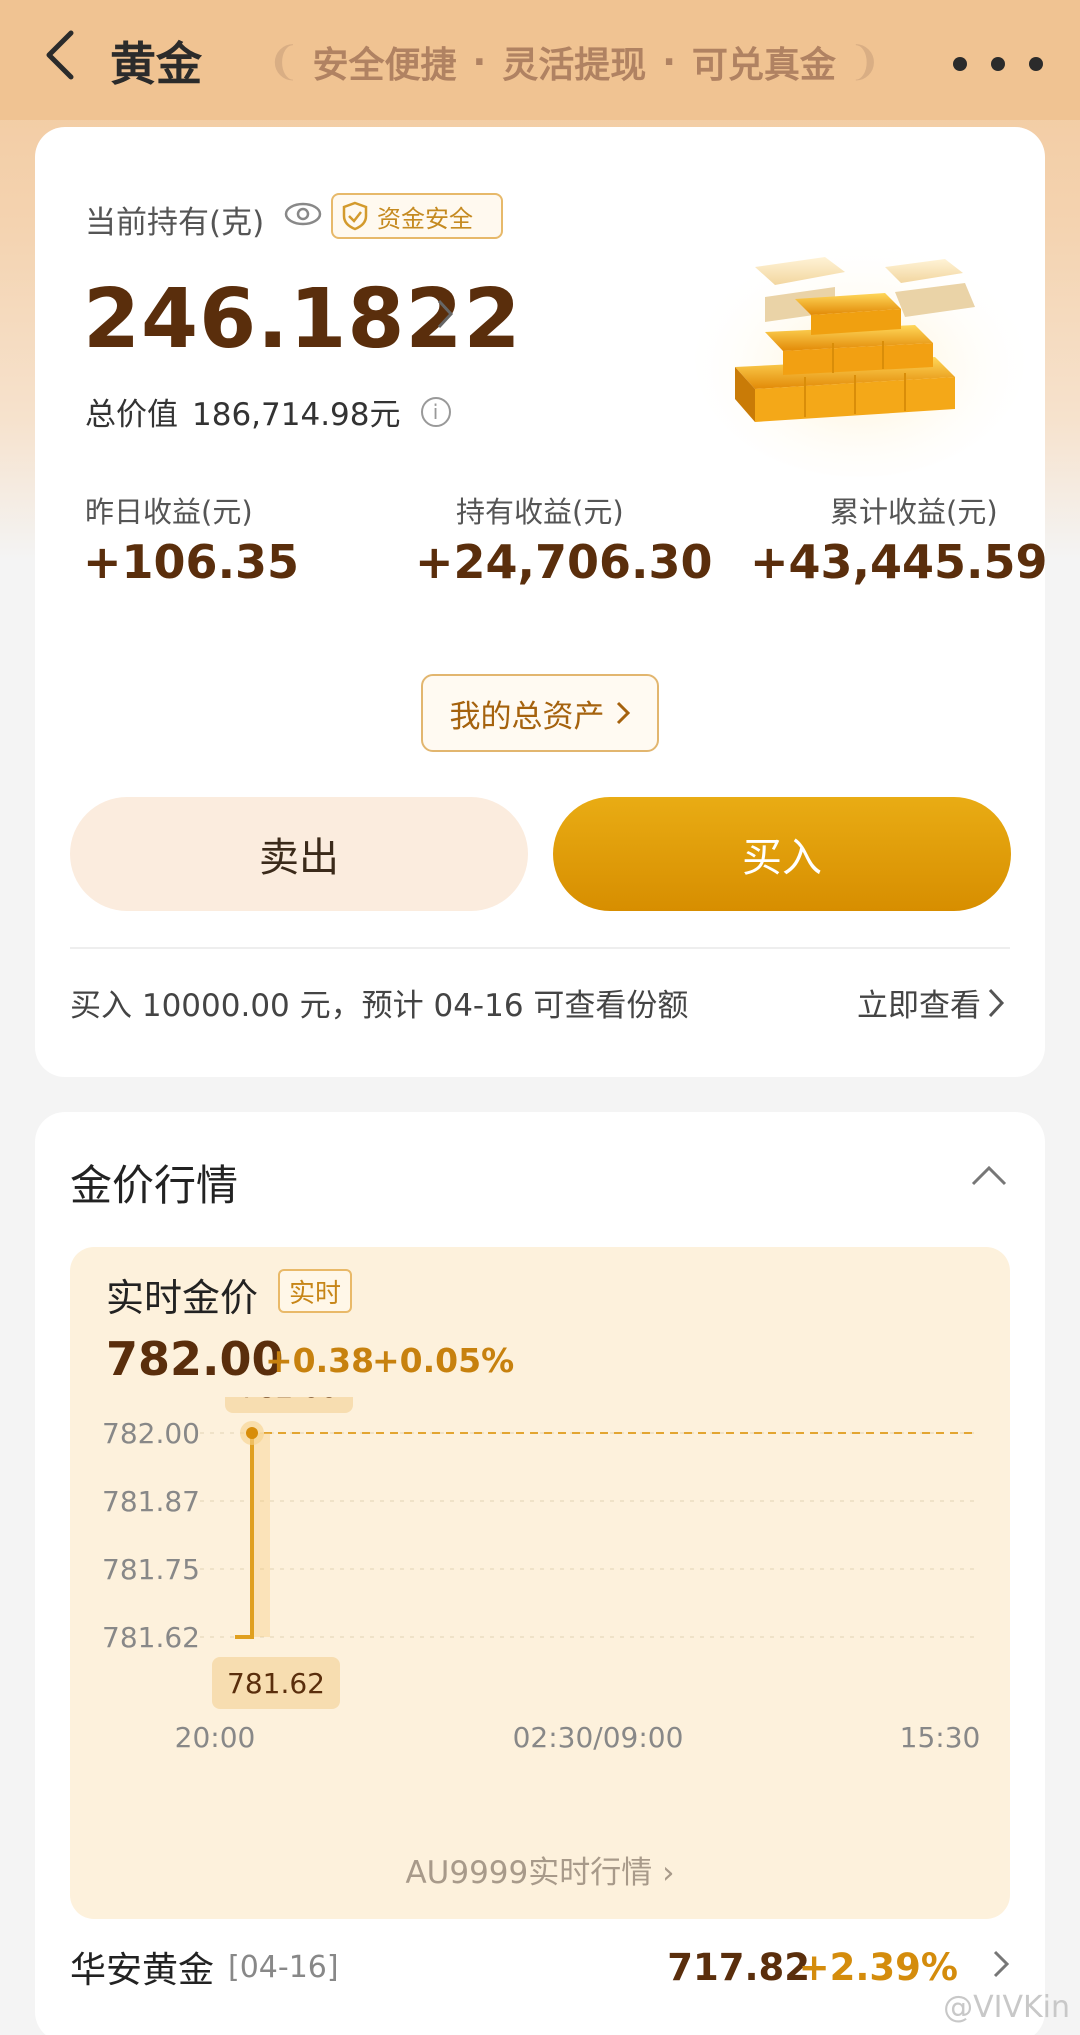 The image size is (1080, 2035). I want to click on total-earnings-value: +43,445.59, so click(899, 562).